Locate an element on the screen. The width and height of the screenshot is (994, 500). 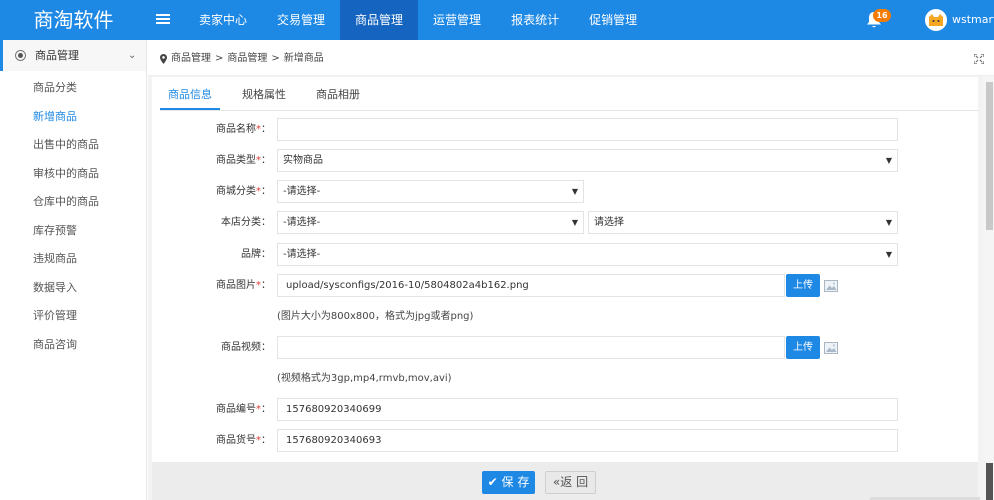
nav-reports: 报表统计 is located at coordinates (535, 20).